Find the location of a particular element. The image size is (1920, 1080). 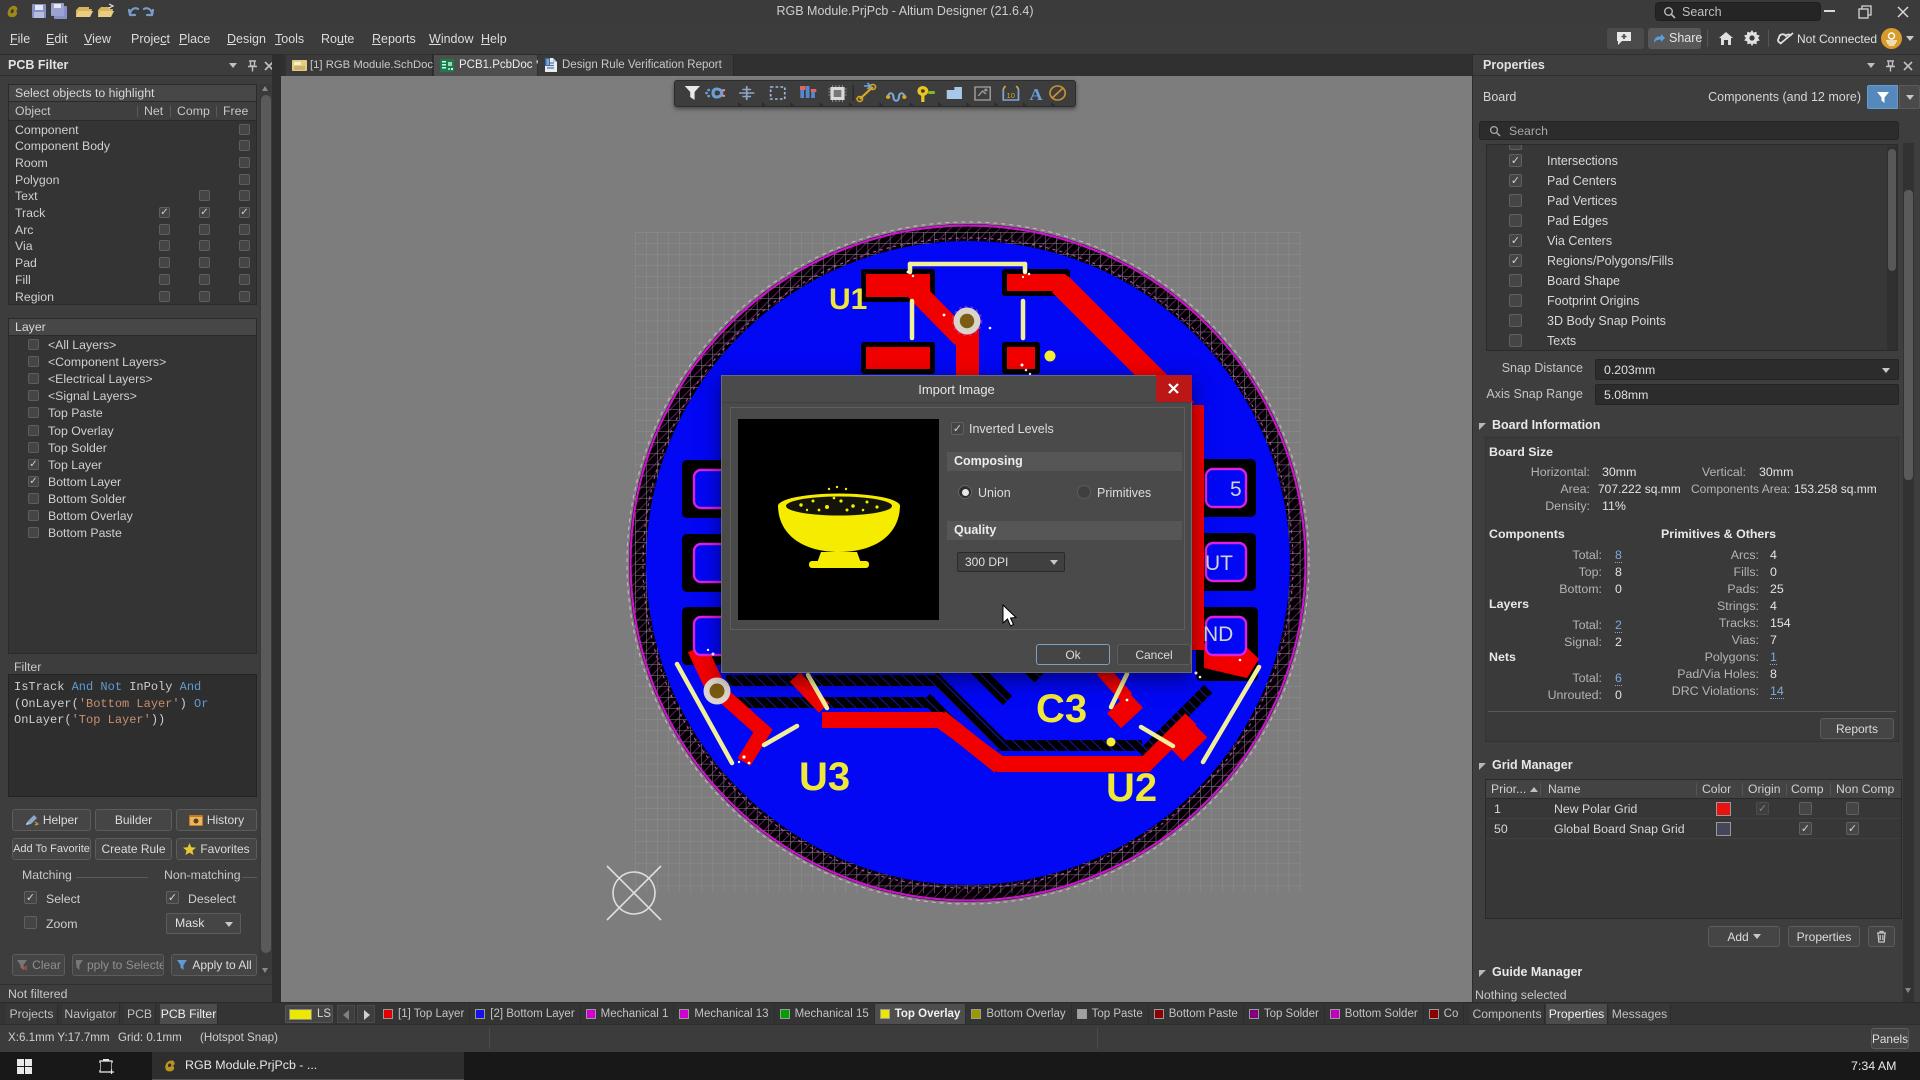

svg-text: 10 is located at coordinates (1011, 95).